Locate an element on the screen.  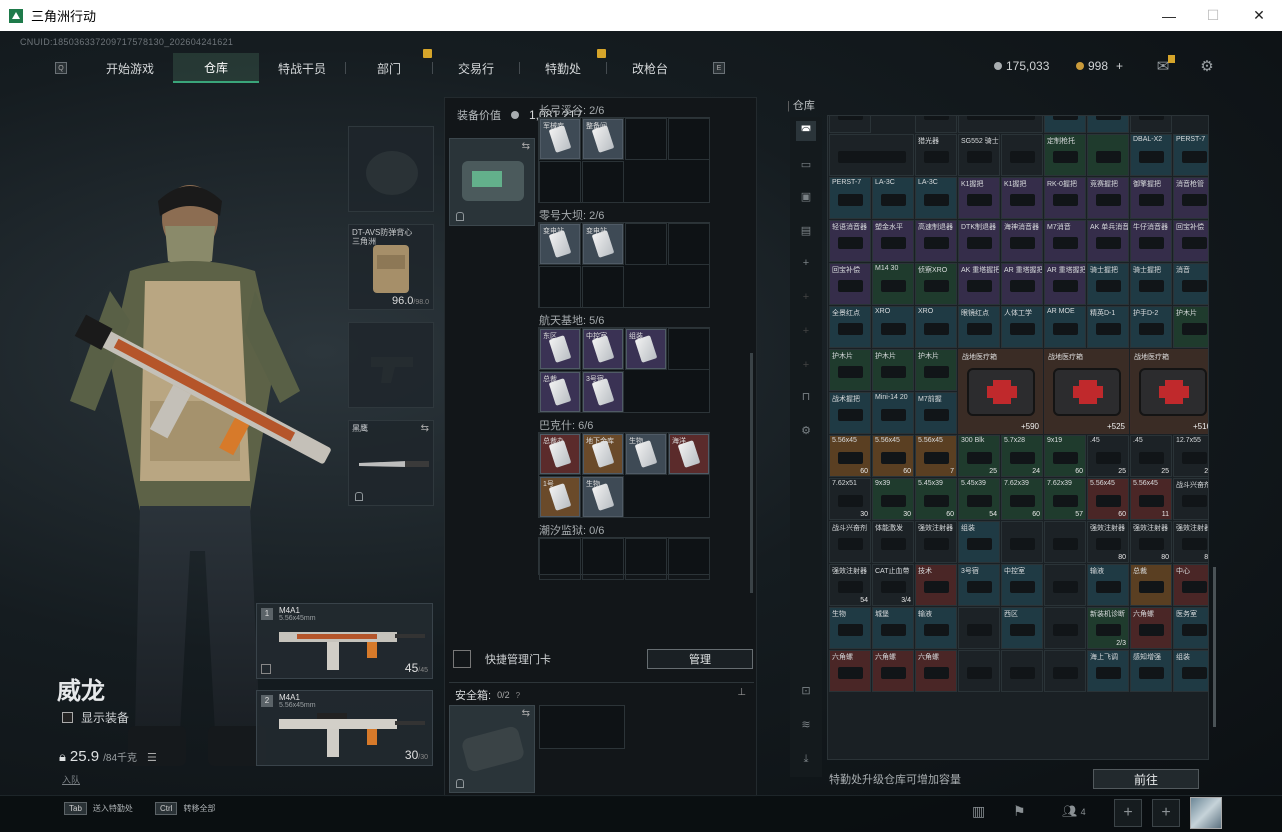
tab-special-ops: 特勤处 is located at coordinates (563, 66).